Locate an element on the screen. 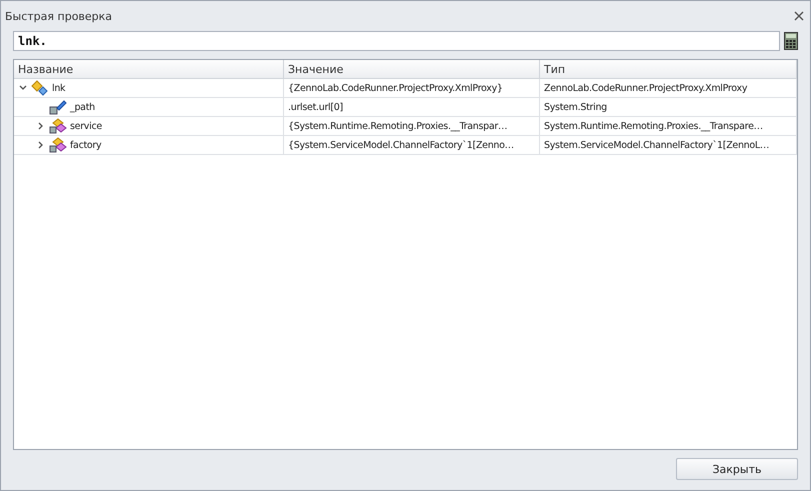  expression-field: lnk. is located at coordinates (396, 41).